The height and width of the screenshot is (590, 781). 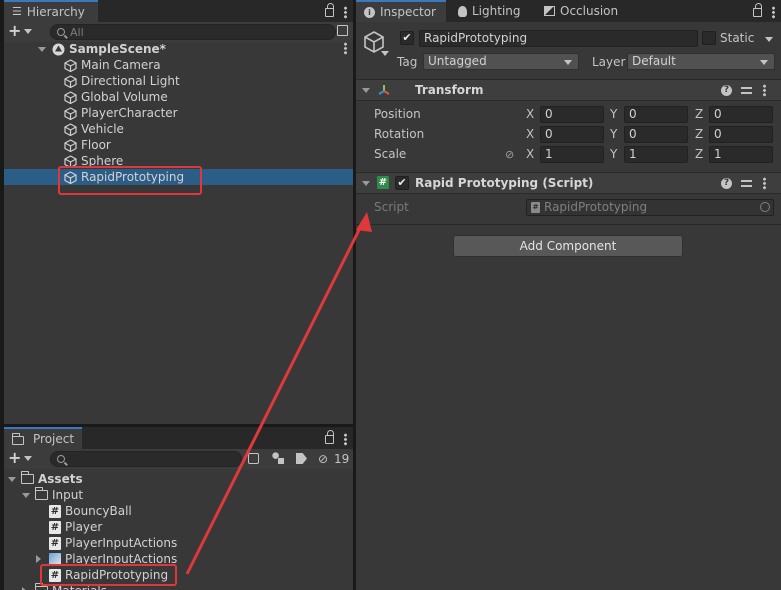 I want to click on scene-more-icon, so click(x=345, y=48).